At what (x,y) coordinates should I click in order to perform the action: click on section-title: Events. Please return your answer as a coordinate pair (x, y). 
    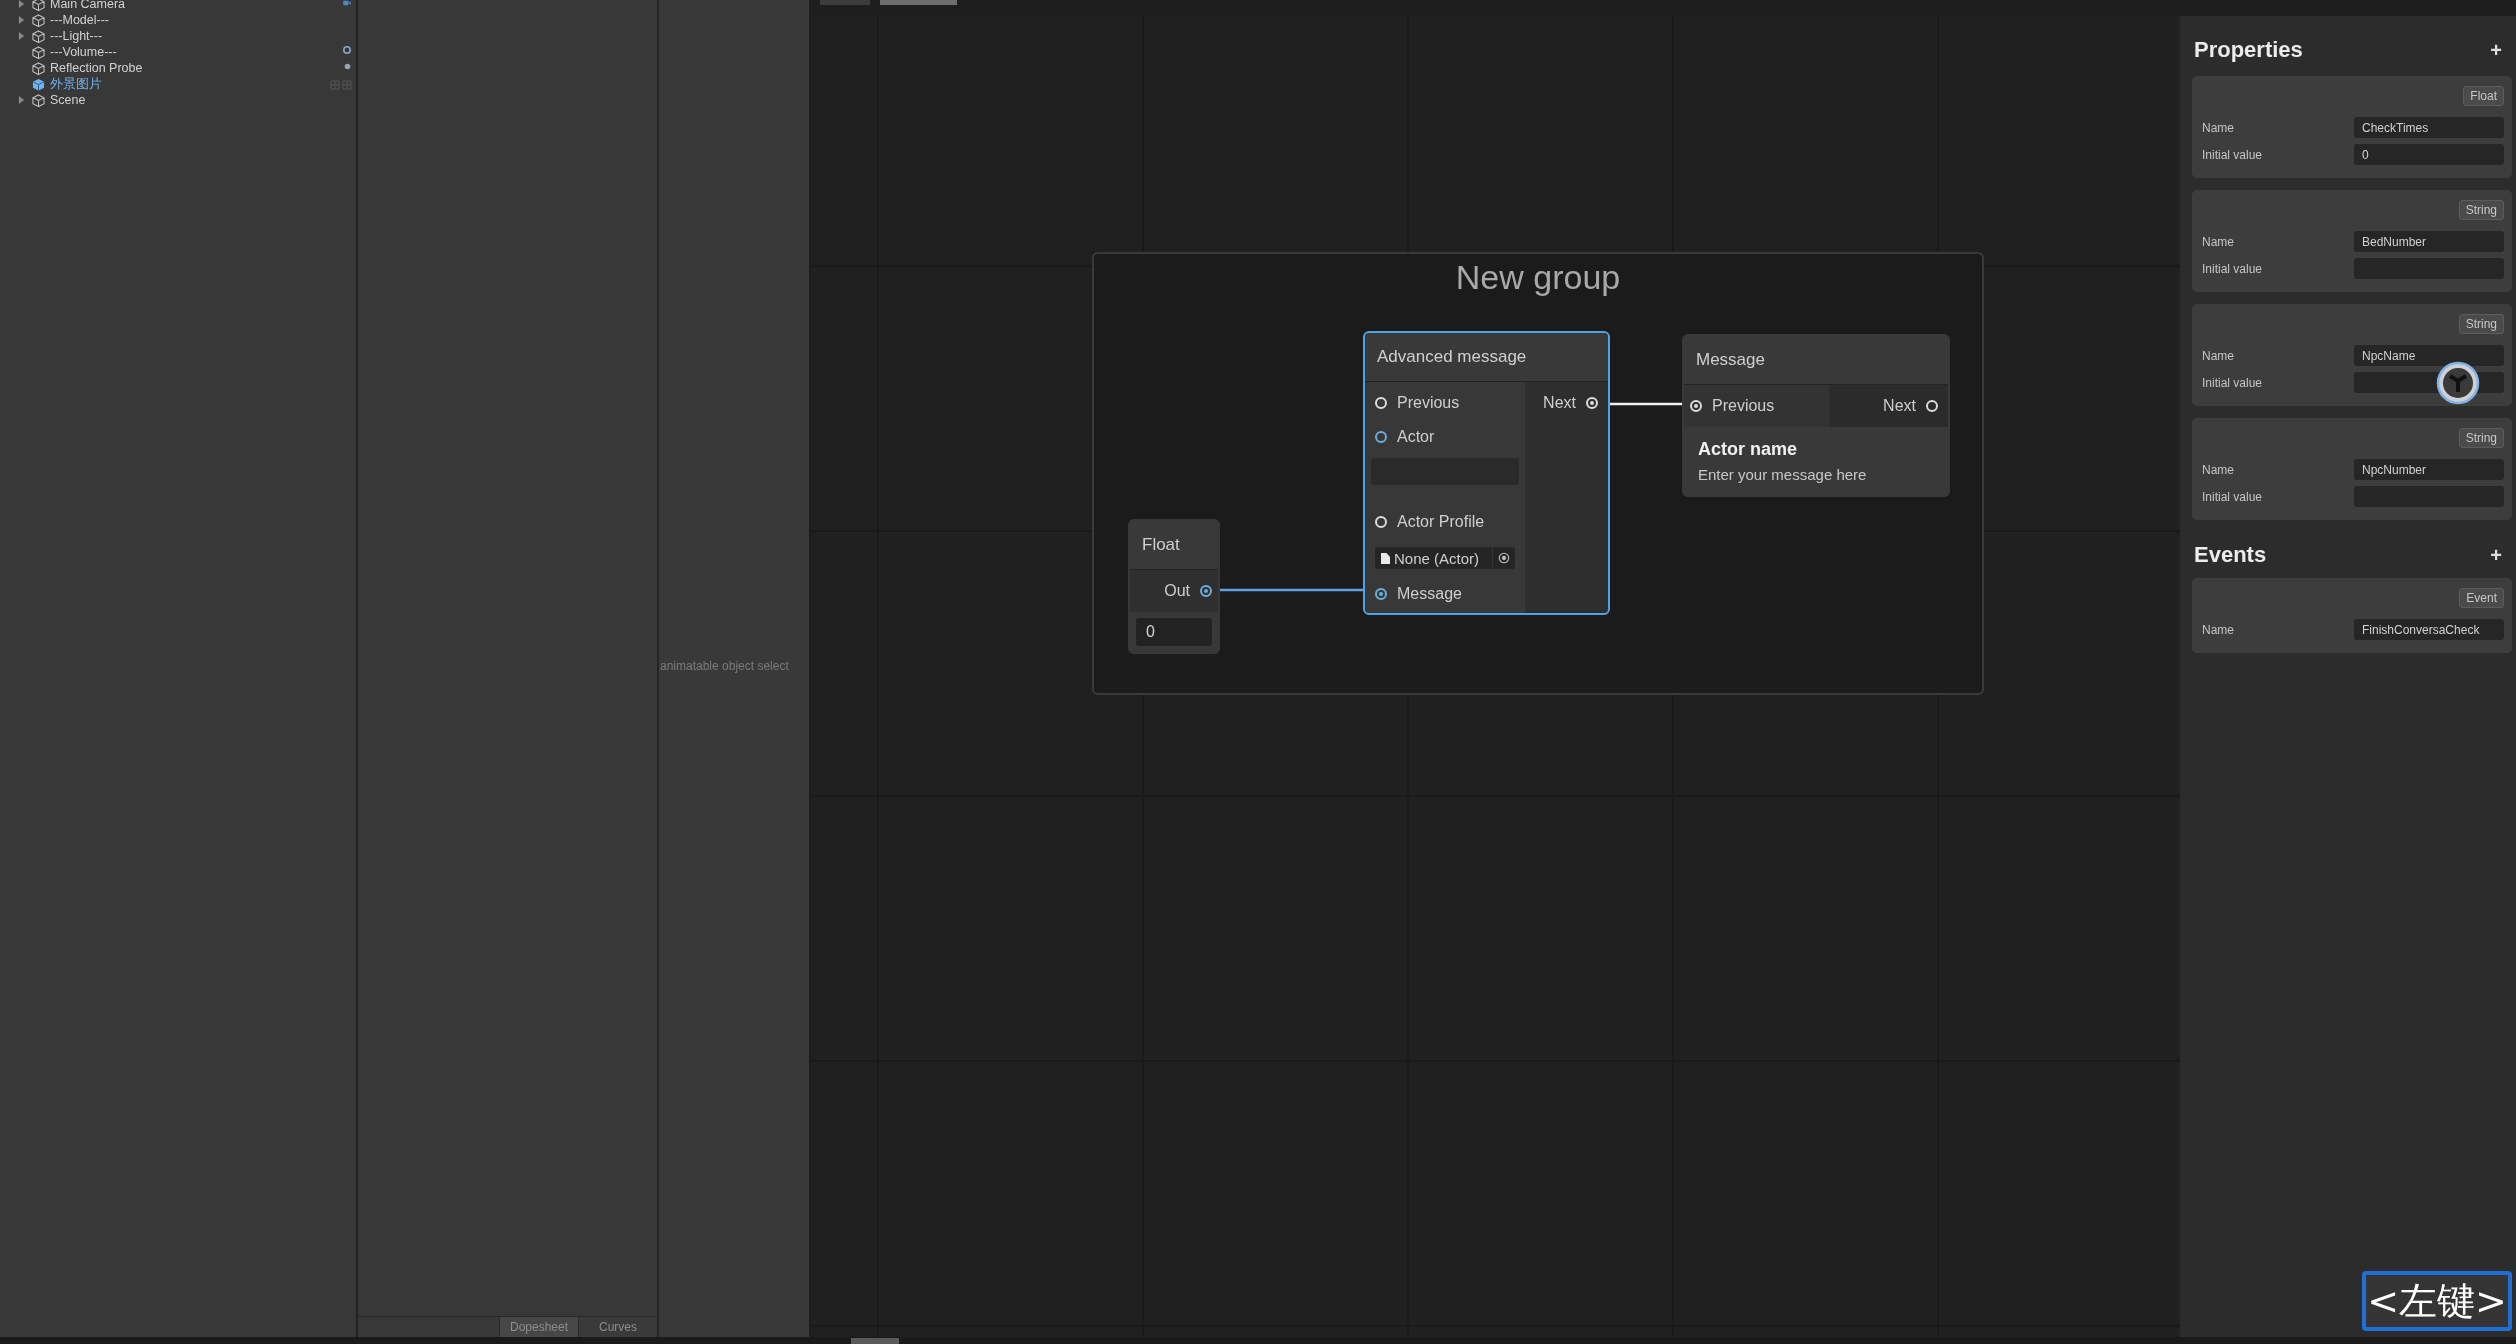
    Looking at the image, I should click on (2230, 555).